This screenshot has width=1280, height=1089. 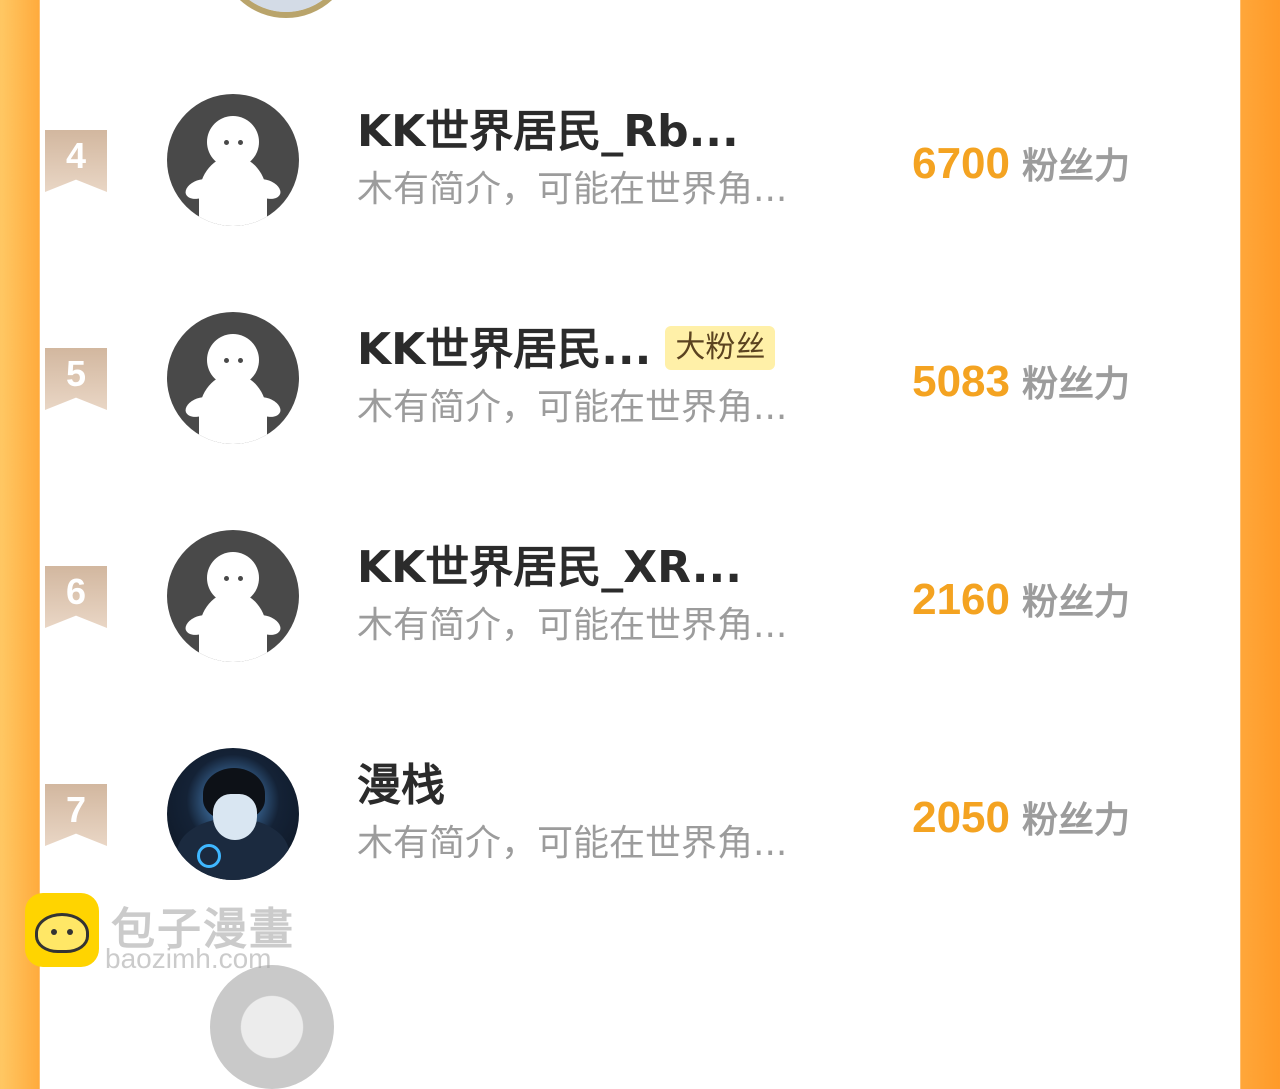 I want to click on site-watermark: 包子漫畫 baozimh.com, so click(x=175, y=933).